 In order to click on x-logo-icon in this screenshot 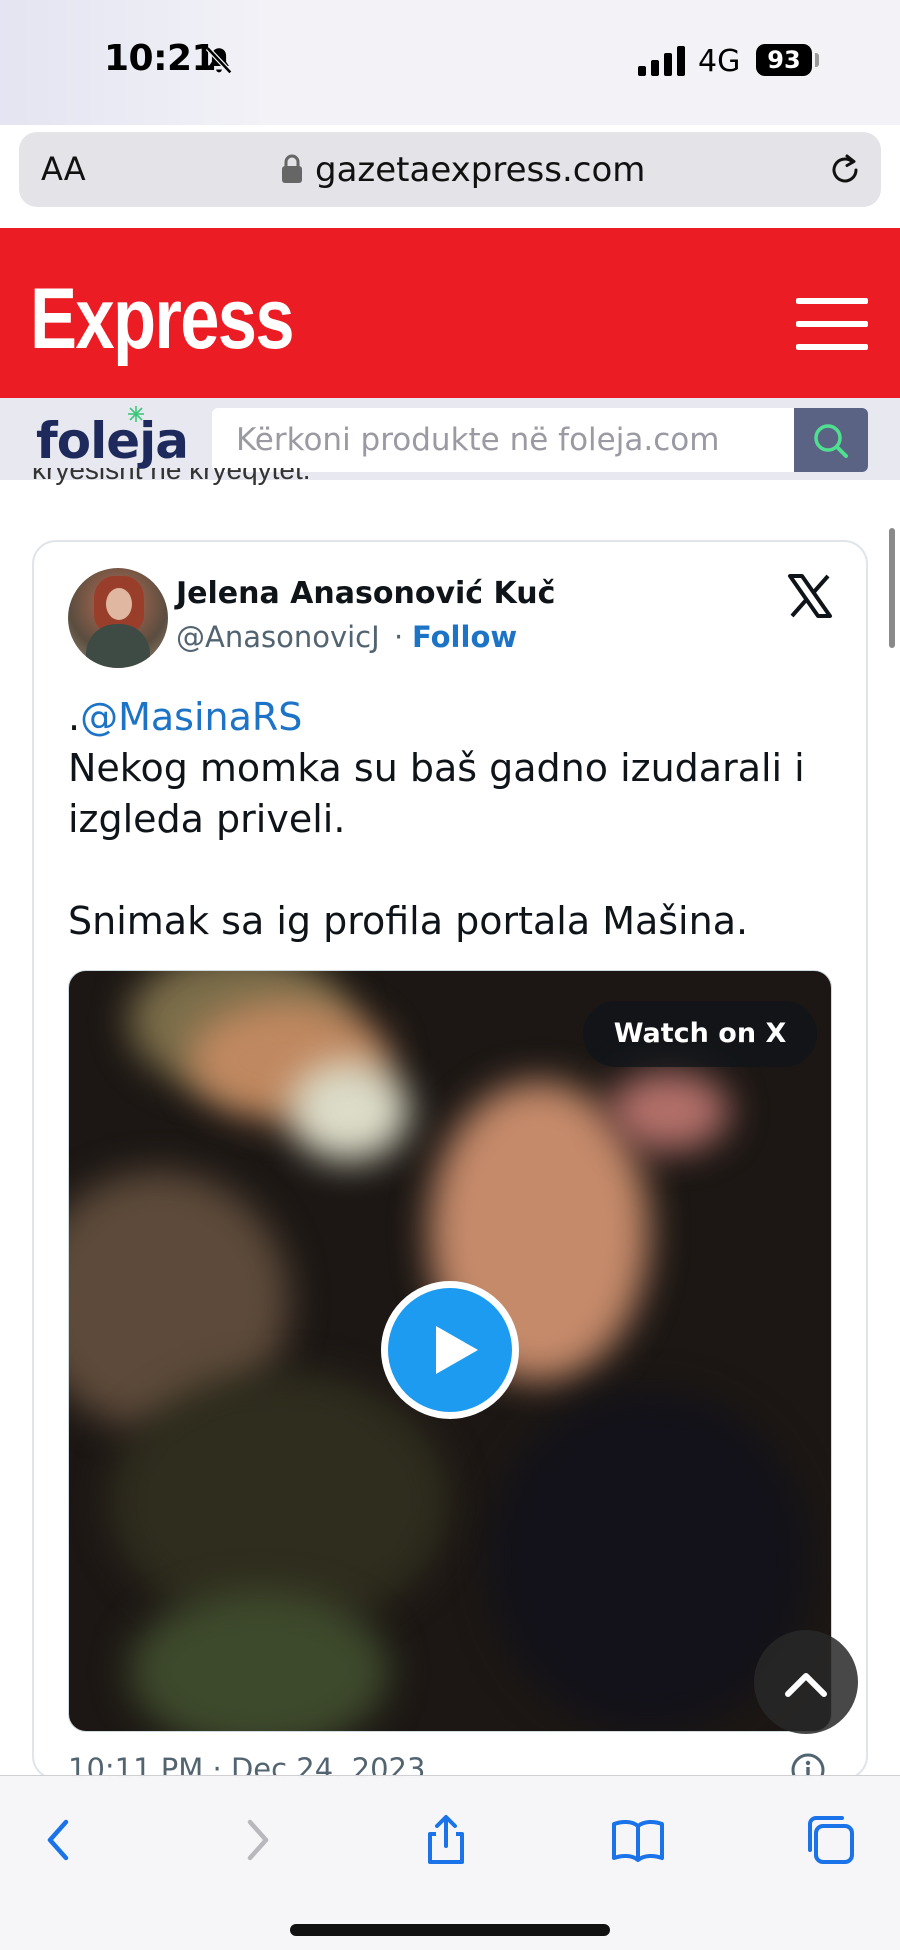, I will do `click(810, 596)`.